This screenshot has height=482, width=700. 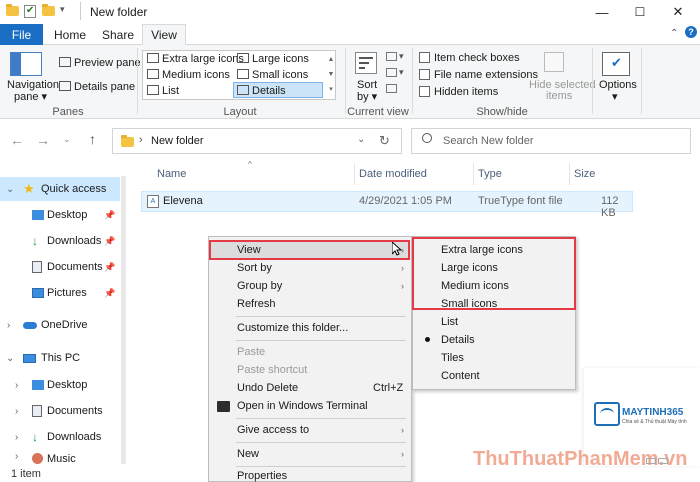 What do you see at coordinates (60, 385) in the screenshot?
I see `nav-item-pc-desktop: › Desktop` at bounding box center [60, 385].